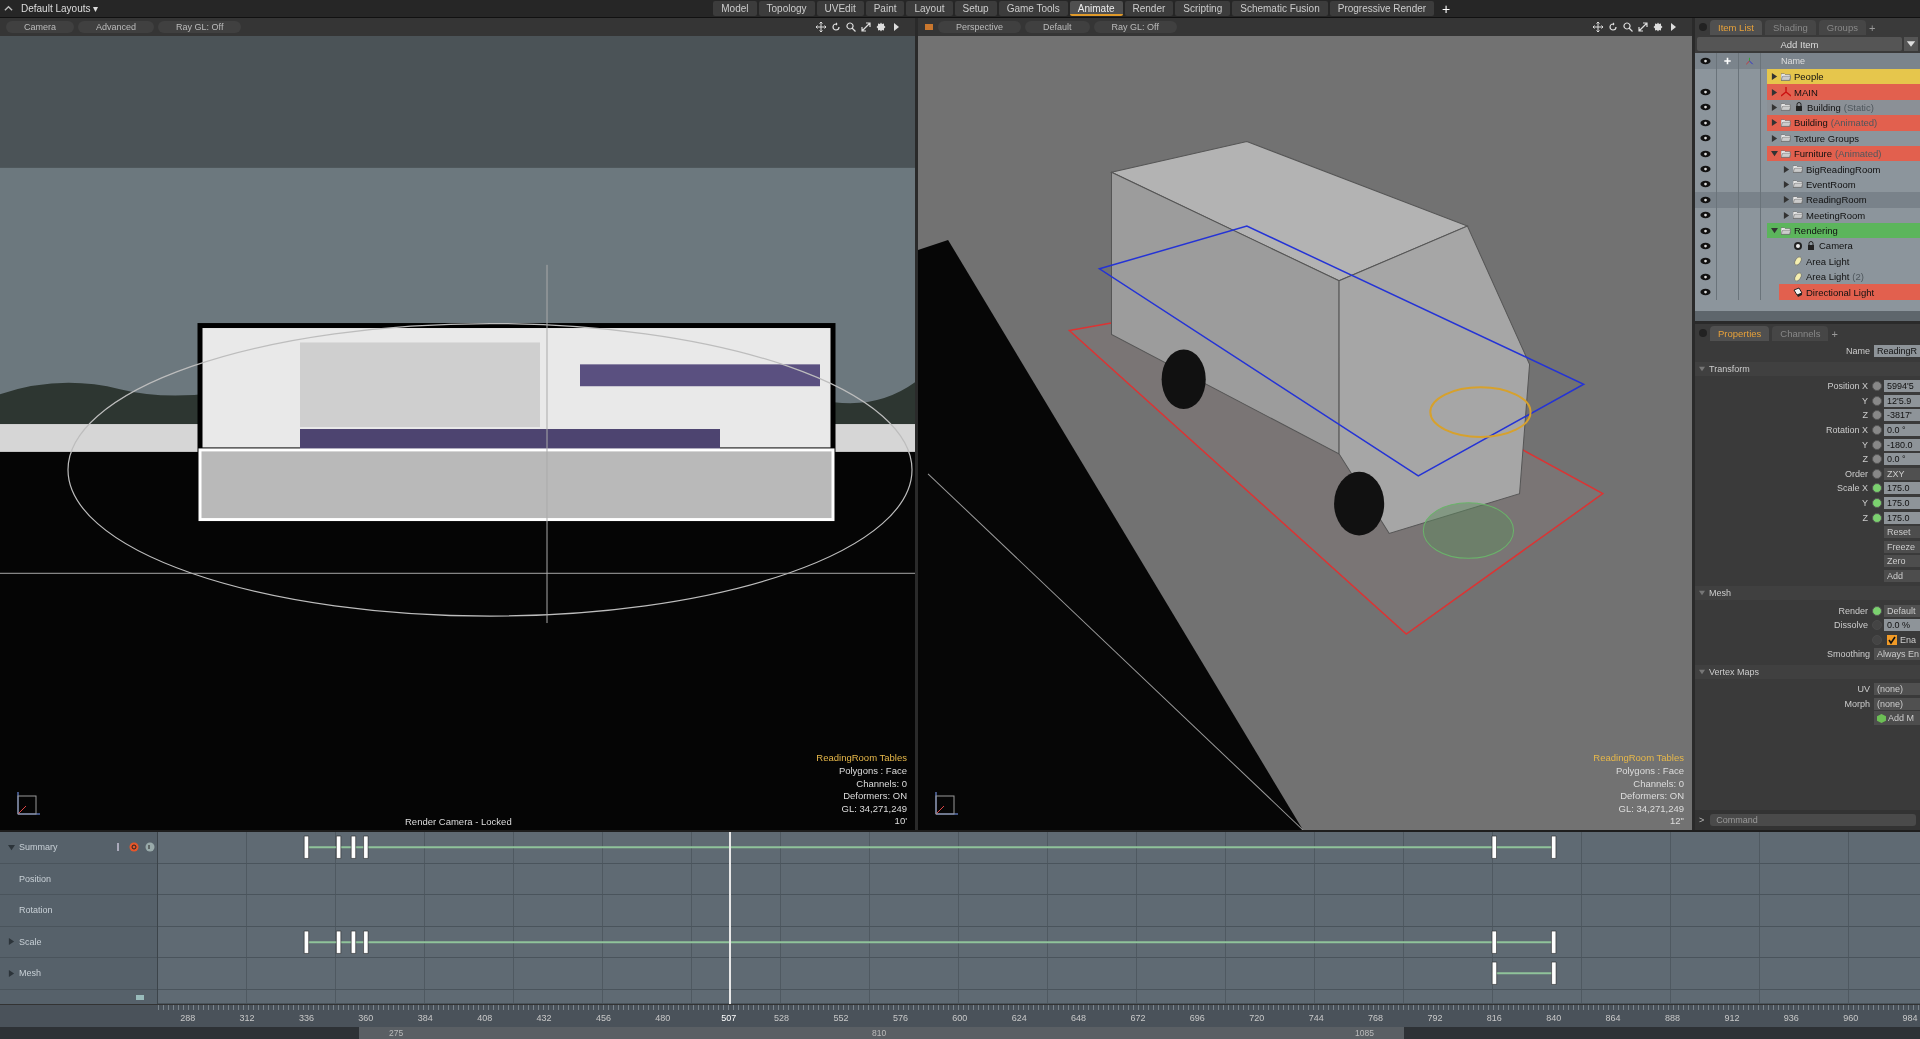 The width and height of the screenshot is (1920, 1039). What do you see at coordinates (1736, 27) in the screenshot?
I see `panel-tab: Item List` at bounding box center [1736, 27].